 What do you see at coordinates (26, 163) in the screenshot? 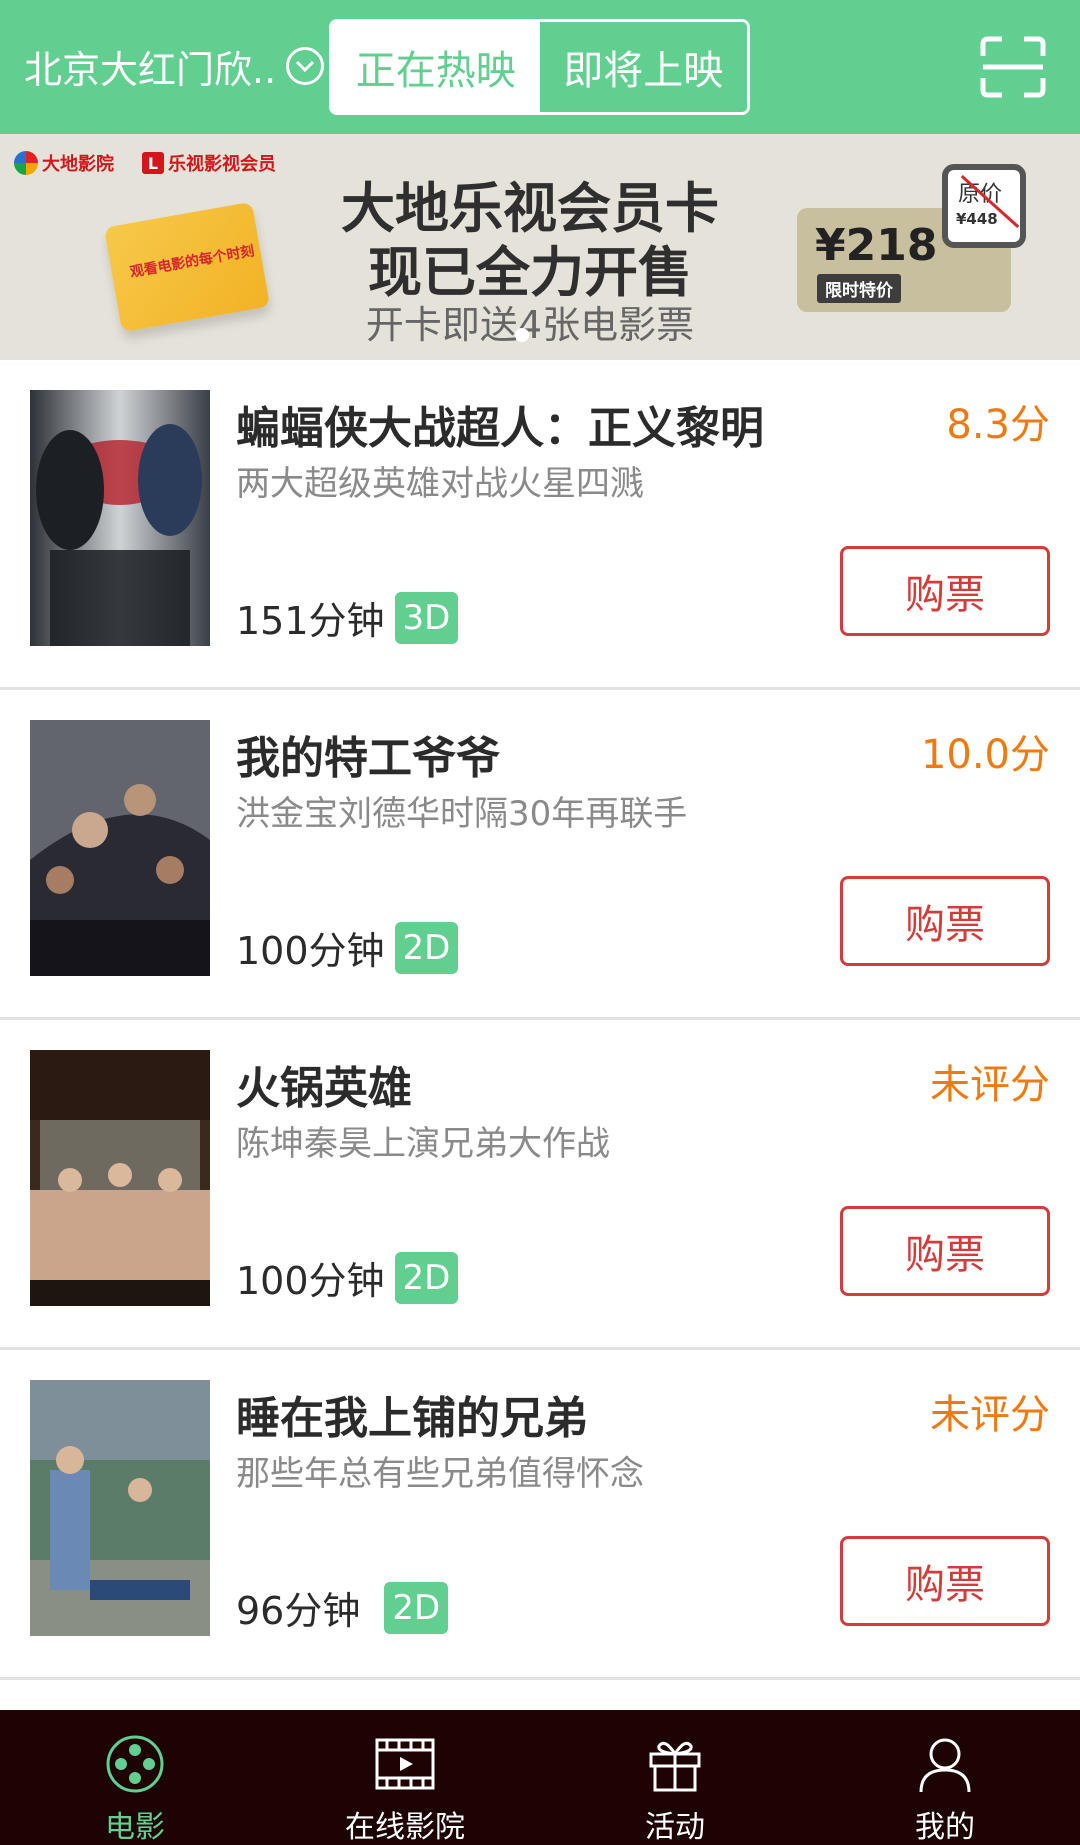
I see `dadi-logo-icon` at bounding box center [26, 163].